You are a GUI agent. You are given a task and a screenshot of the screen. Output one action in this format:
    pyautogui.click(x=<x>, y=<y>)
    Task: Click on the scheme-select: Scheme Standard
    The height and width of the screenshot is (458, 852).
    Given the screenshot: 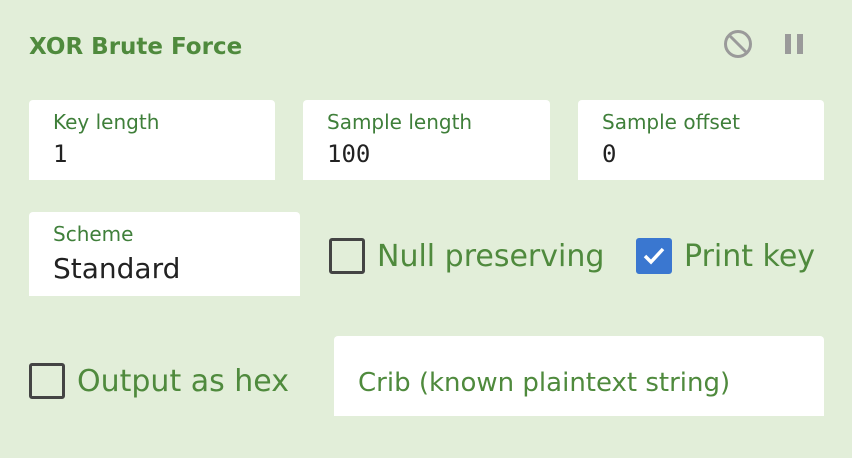 What is the action you would take?
    pyautogui.click(x=164, y=254)
    